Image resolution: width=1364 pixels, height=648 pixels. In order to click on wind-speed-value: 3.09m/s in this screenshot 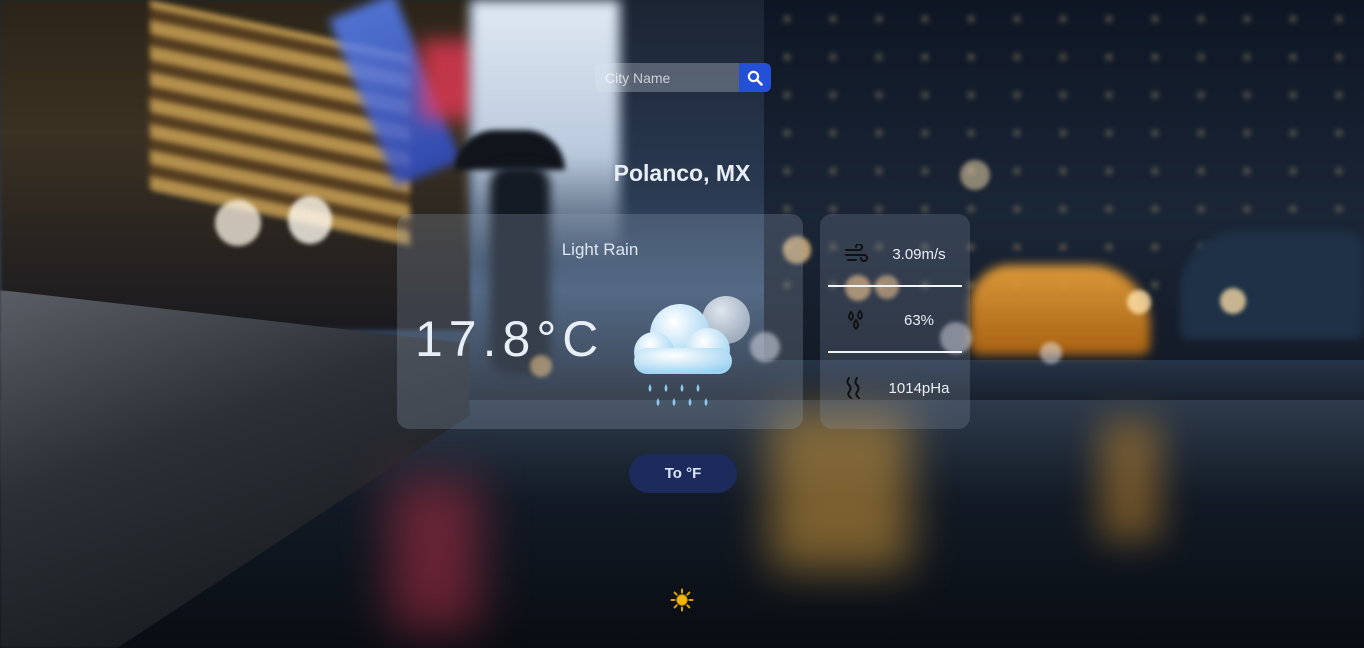, I will do `click(919, 254)`.